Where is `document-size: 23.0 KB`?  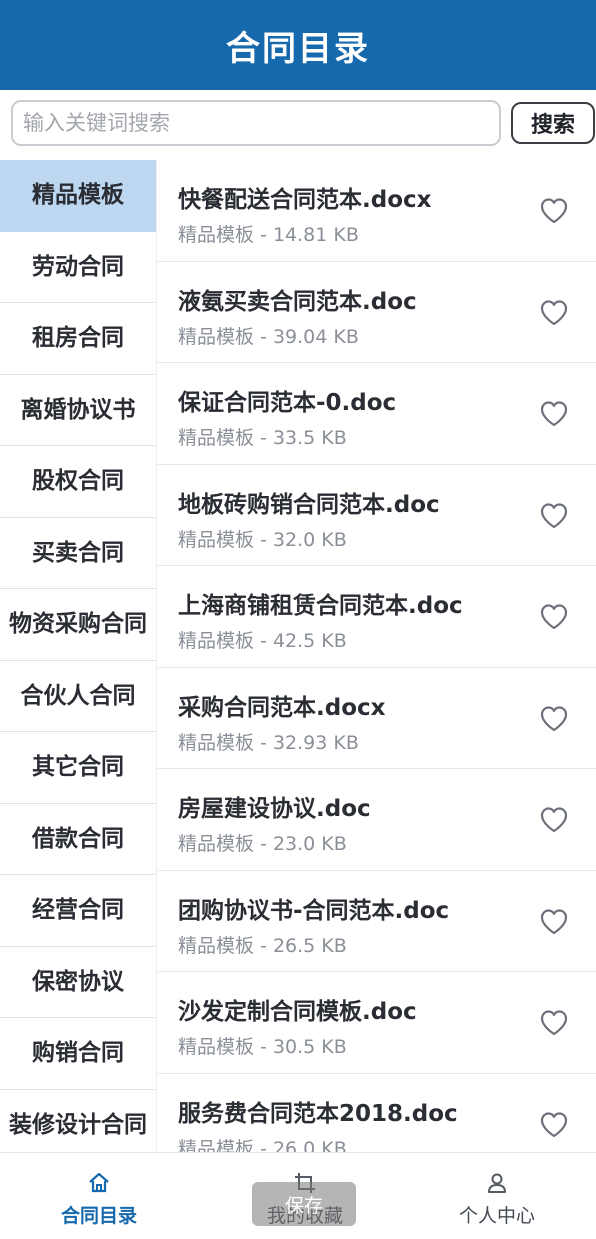 document-size: 23.0 KB is located at coordinates (309, 844).